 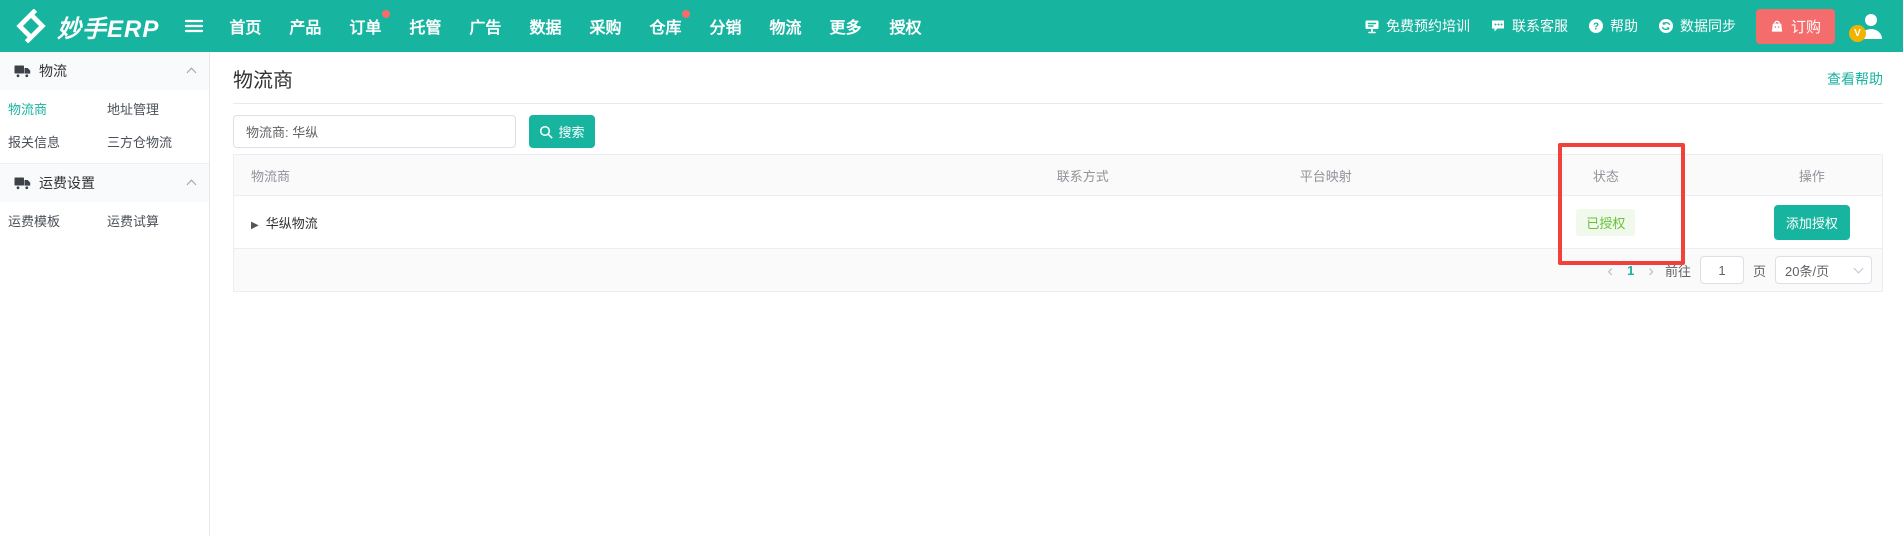 I want to click on data-sync-link: 数据同步, so click(x=1697, y=26).